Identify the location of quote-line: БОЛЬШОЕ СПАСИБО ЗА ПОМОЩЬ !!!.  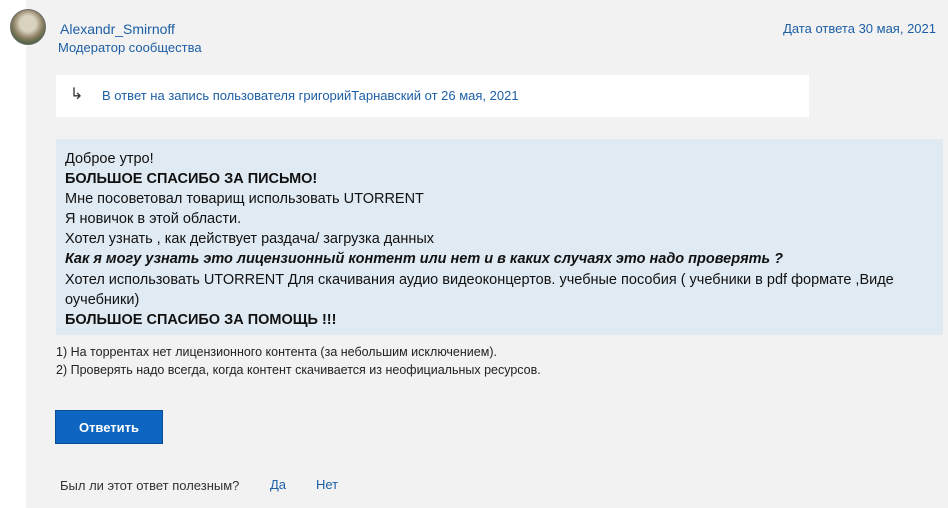
(201, 319).